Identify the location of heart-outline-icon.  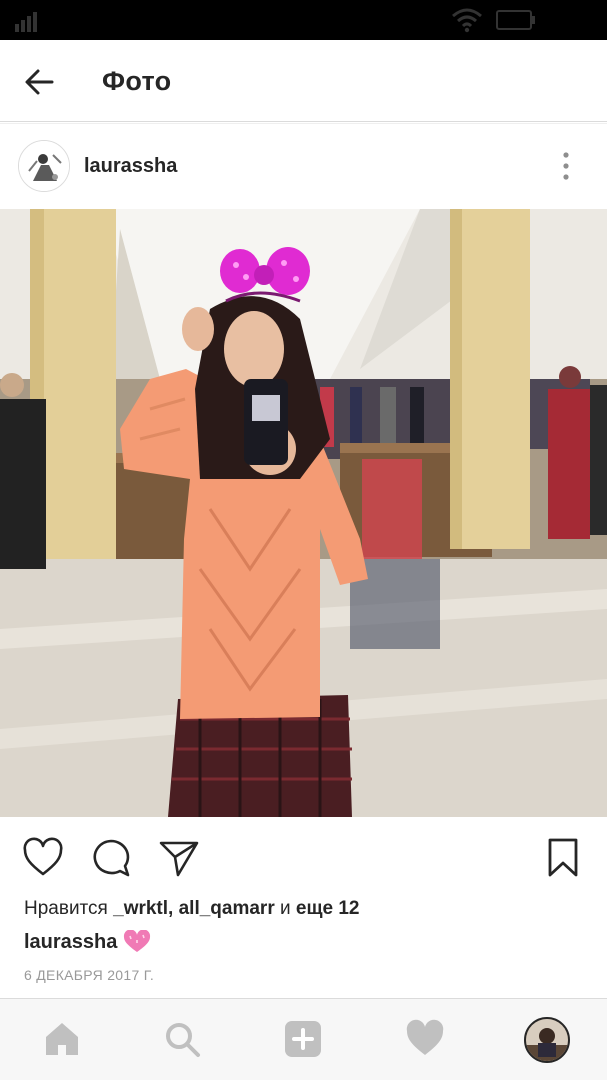
(43, 858).